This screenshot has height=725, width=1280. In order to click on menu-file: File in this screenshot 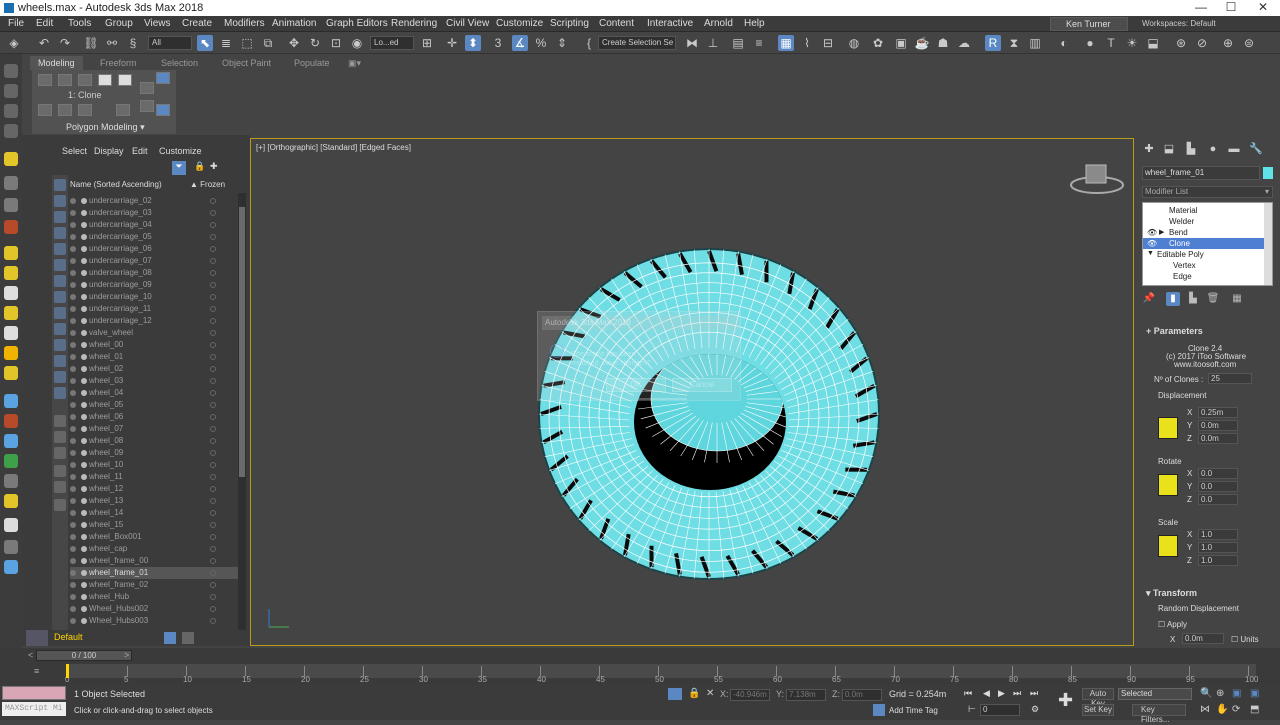, I will do `click(16, 23)`.